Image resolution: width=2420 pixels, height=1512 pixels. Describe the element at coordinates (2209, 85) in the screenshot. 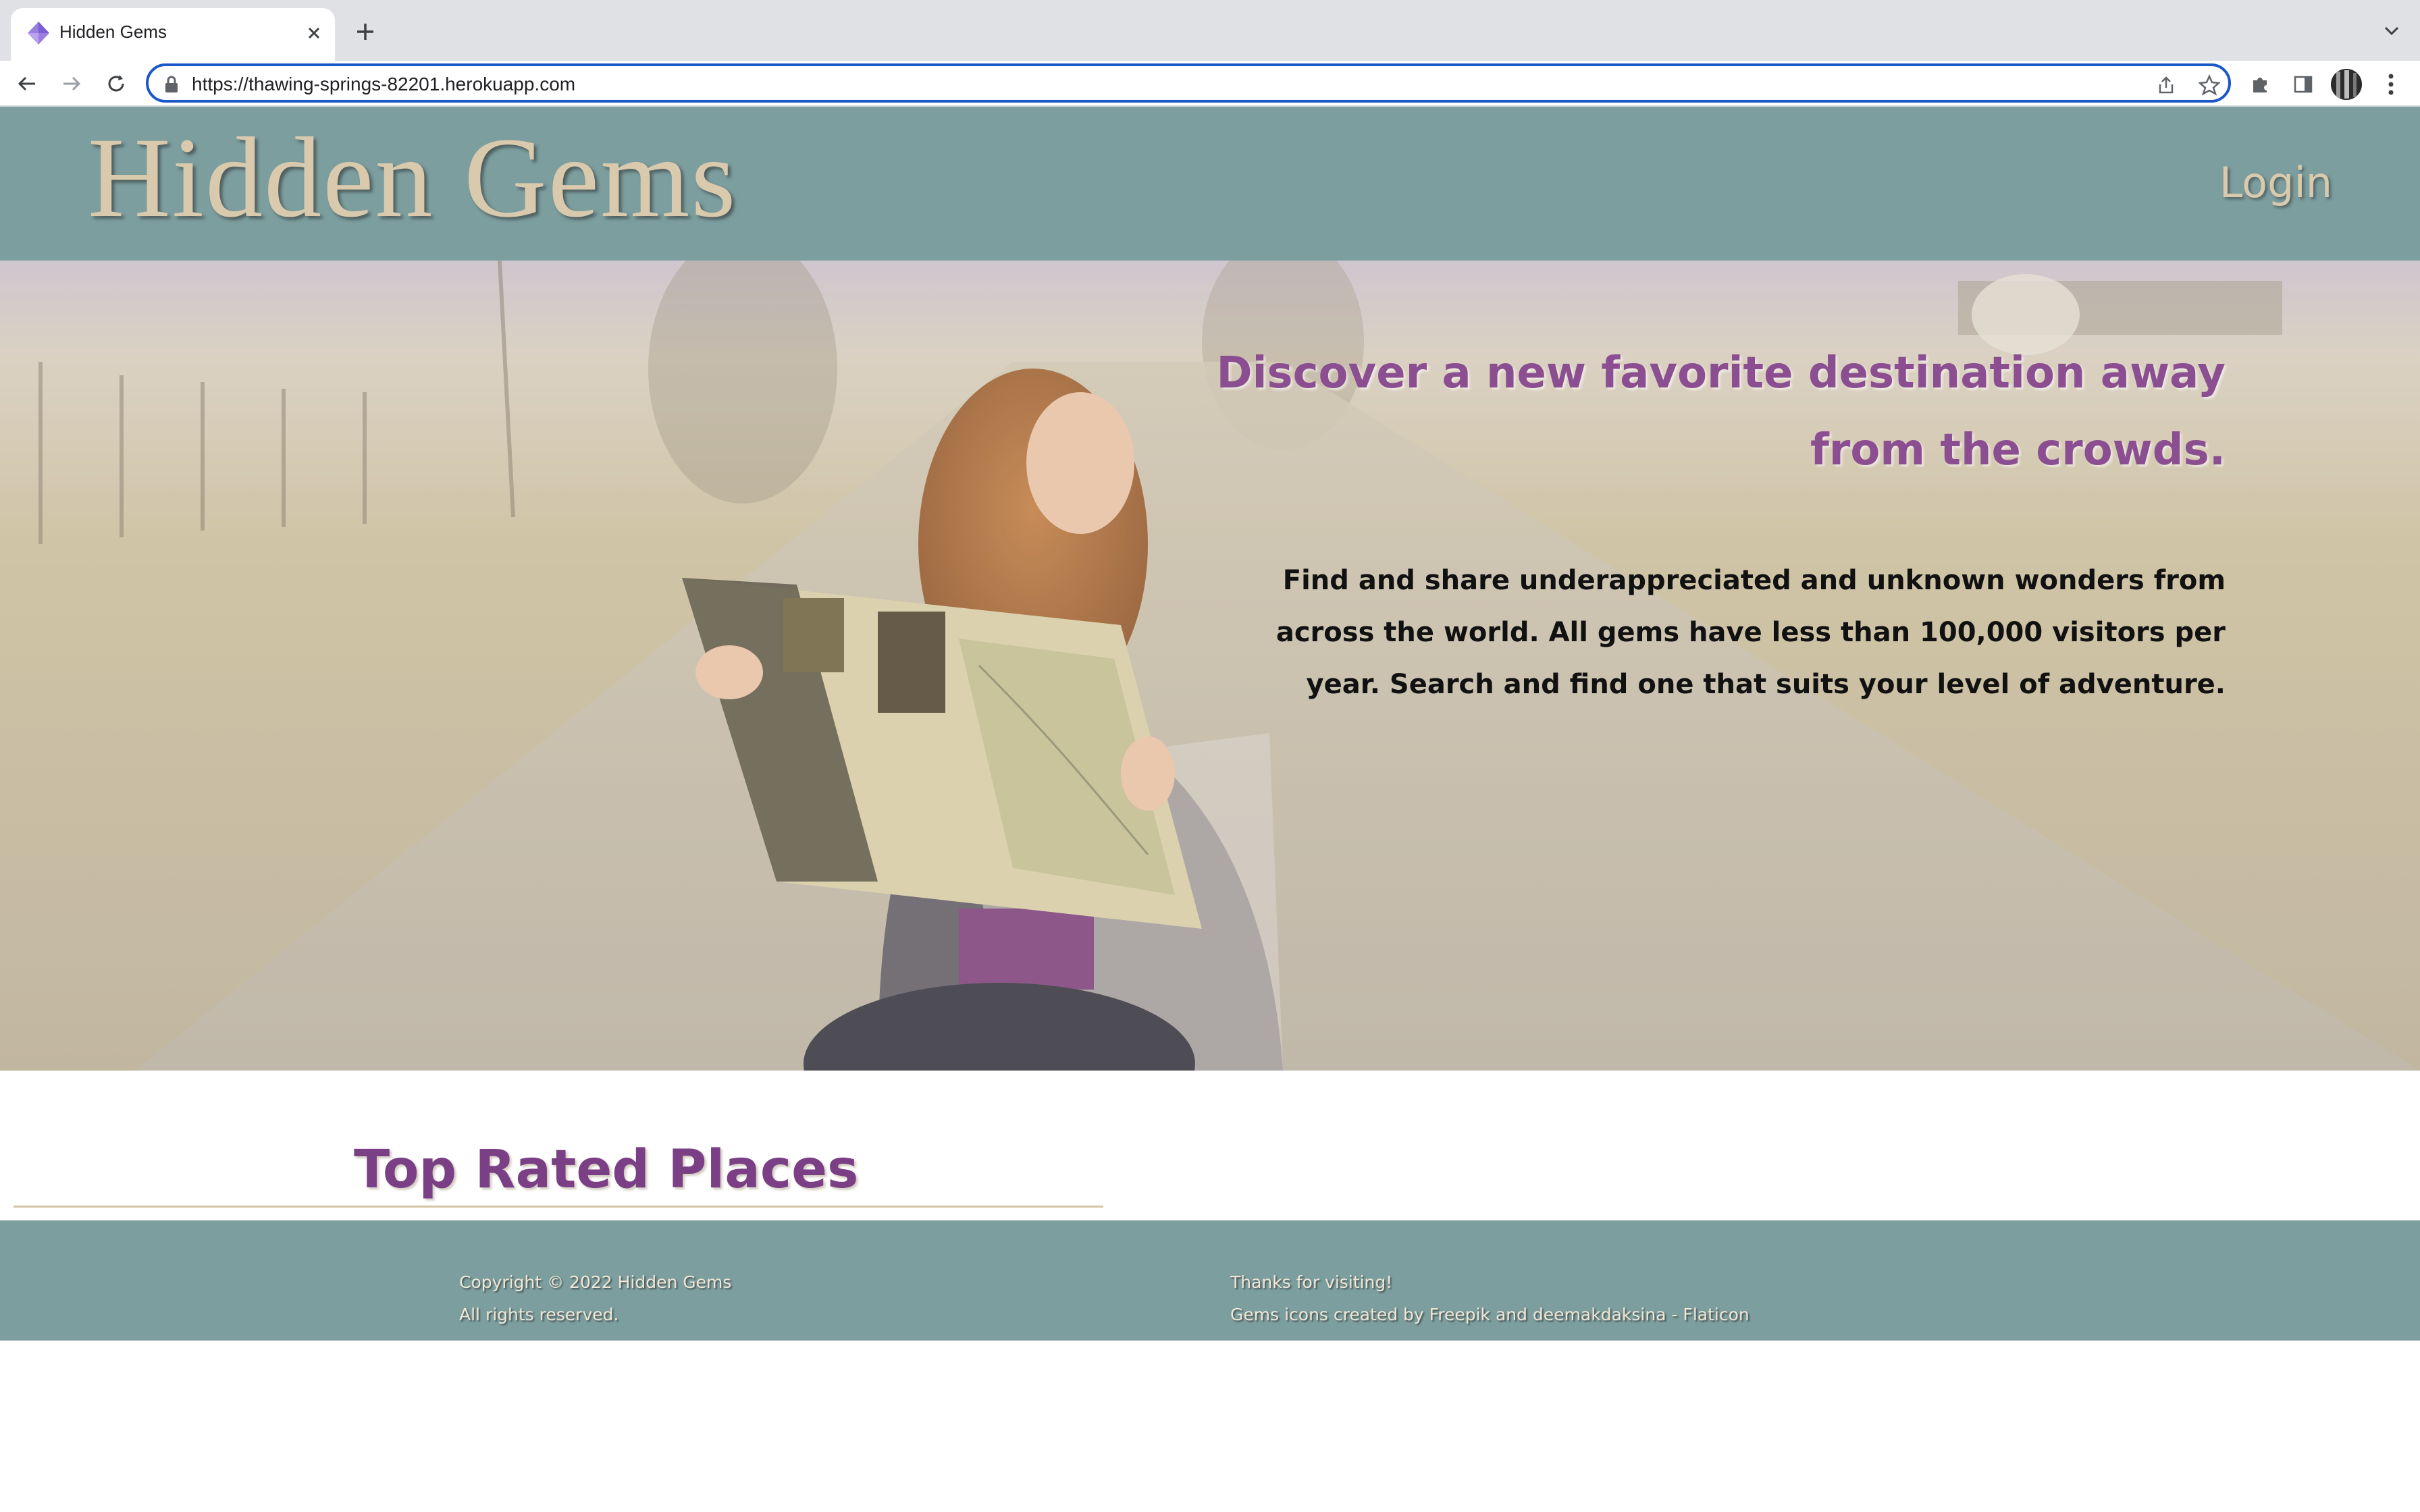

I see `star-icon` at that location.